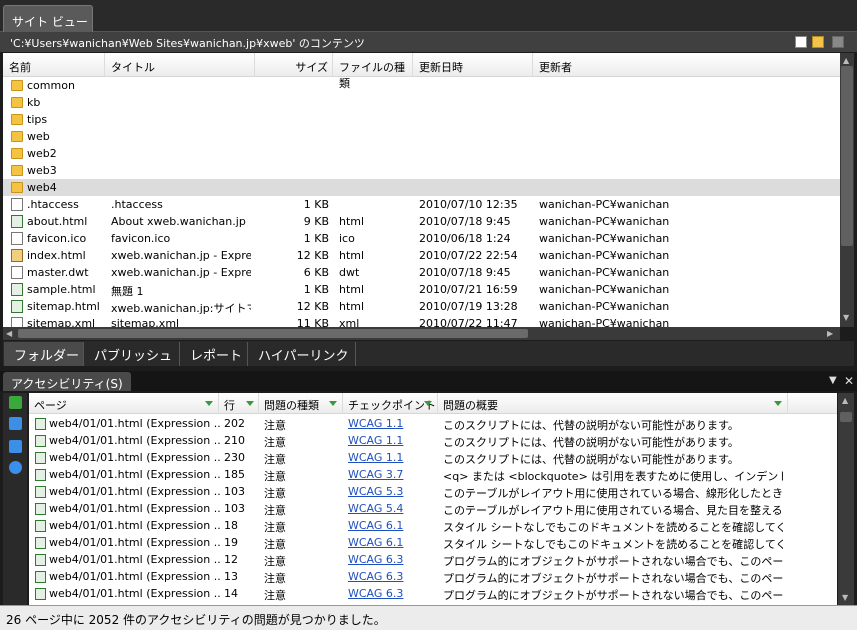 The width and height of the screenshot is (857, 630). What do you see at coordinates (421, 153) in the screenshot?
I see `file-row: web2` at bounding box center [421, 153].